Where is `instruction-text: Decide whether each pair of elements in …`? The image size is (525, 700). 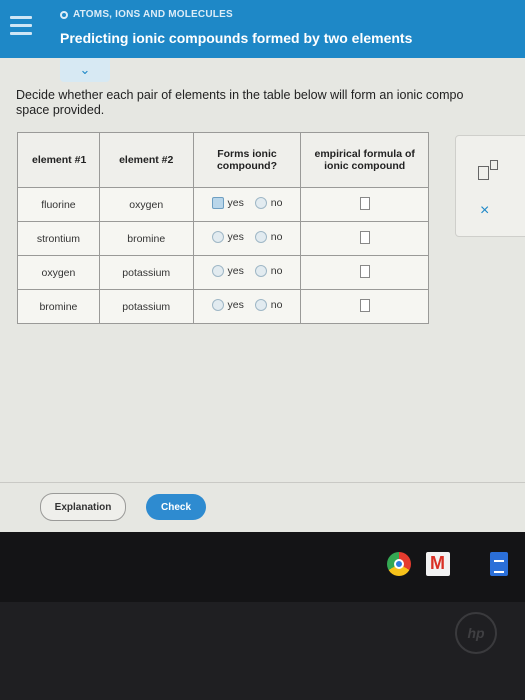 instruction-text: Decide whether each pair of elements in … is located at coordinates (240, 102).